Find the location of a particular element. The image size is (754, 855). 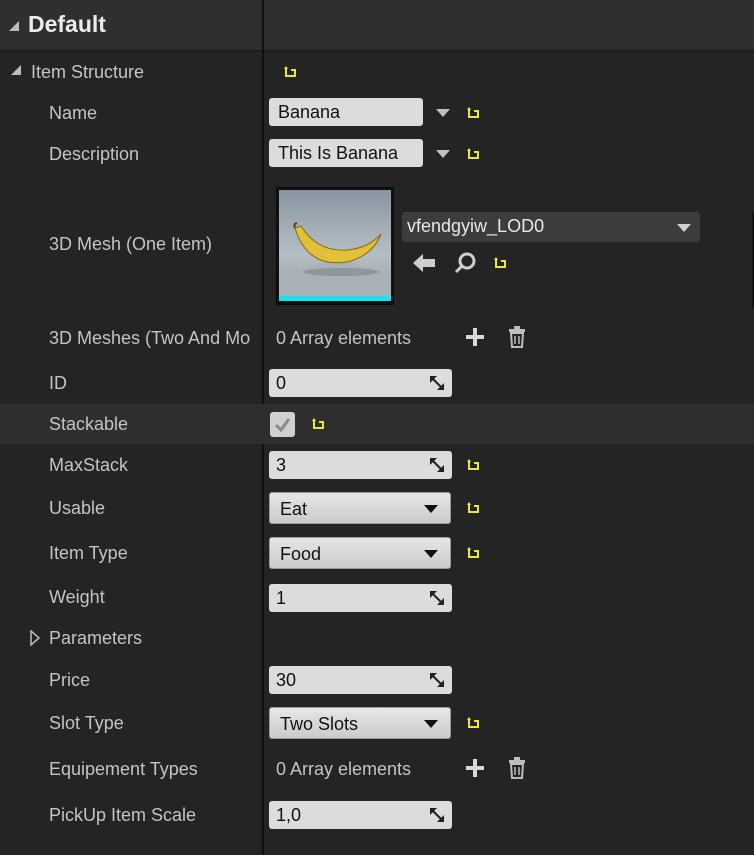

id-label: ID is located at coordinates (58, 383).